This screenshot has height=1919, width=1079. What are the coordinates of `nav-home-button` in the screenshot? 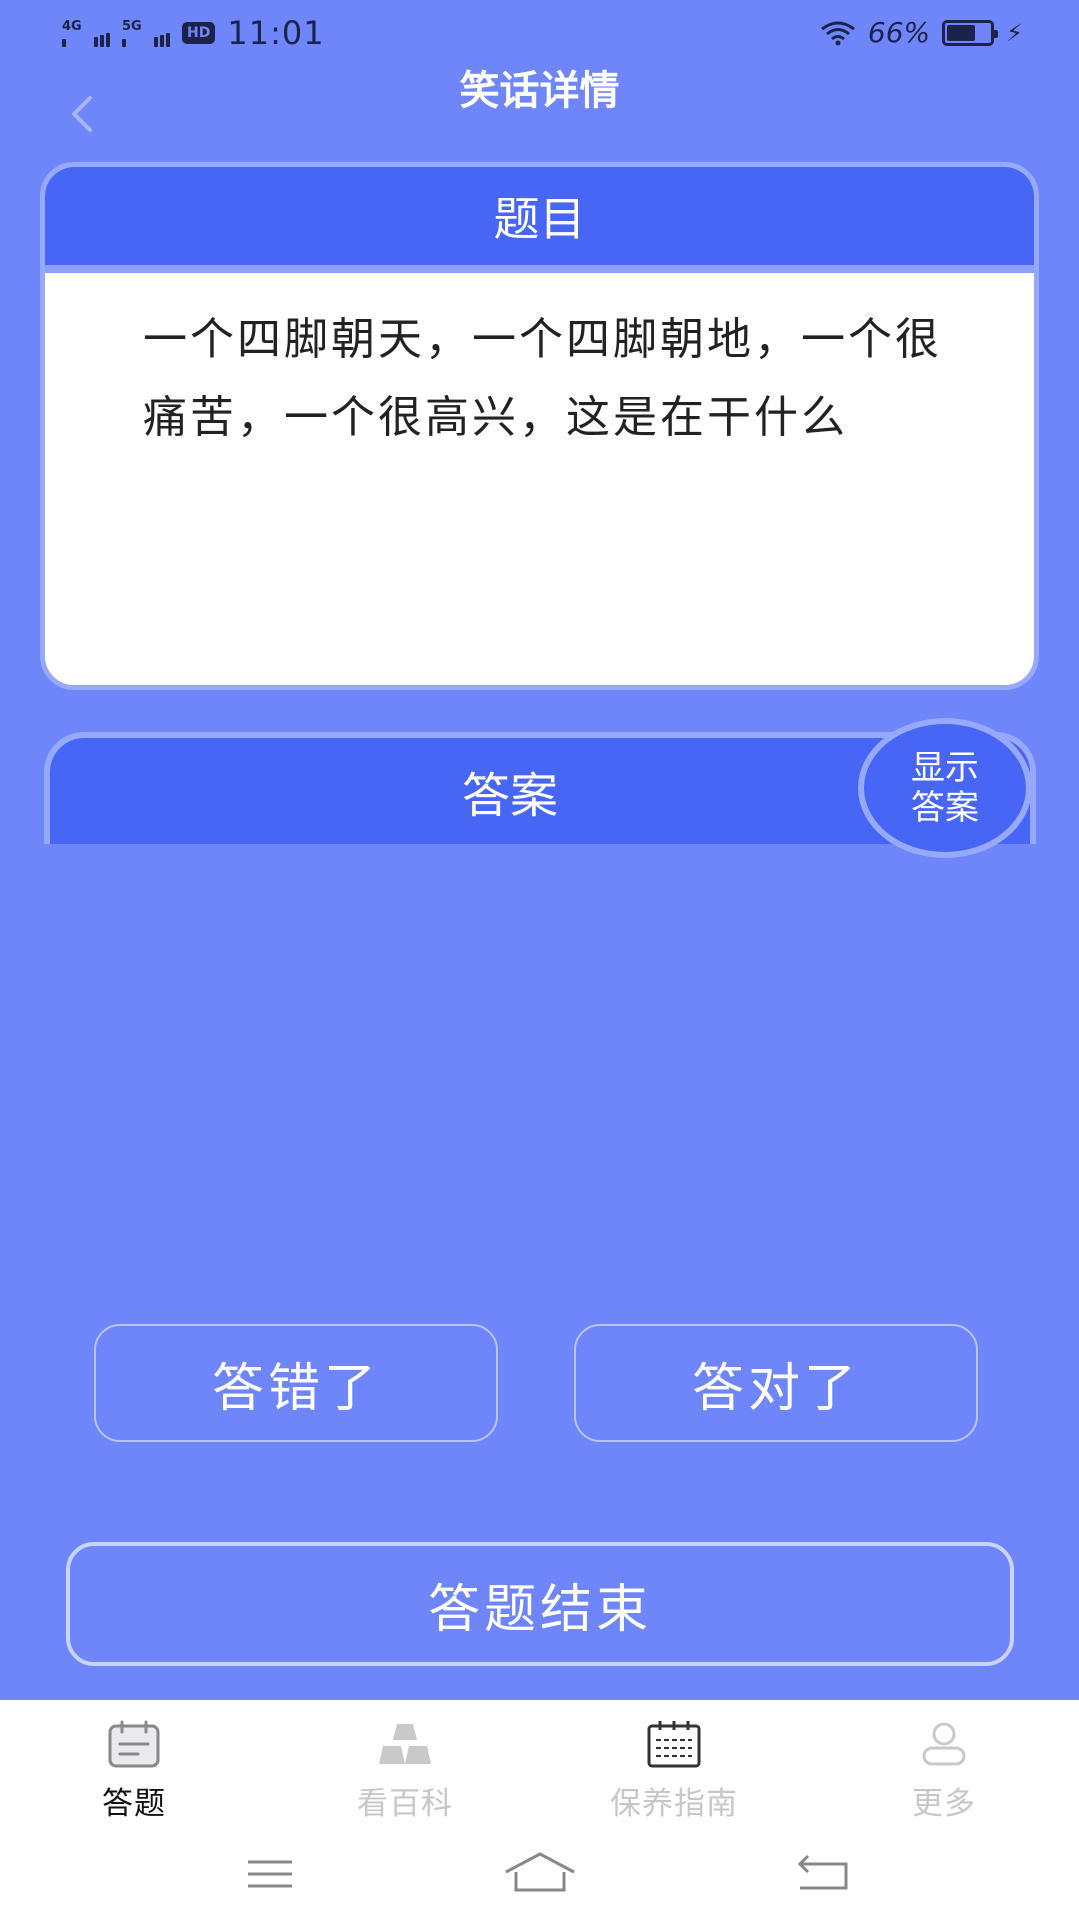 It's located at (540, 1875).